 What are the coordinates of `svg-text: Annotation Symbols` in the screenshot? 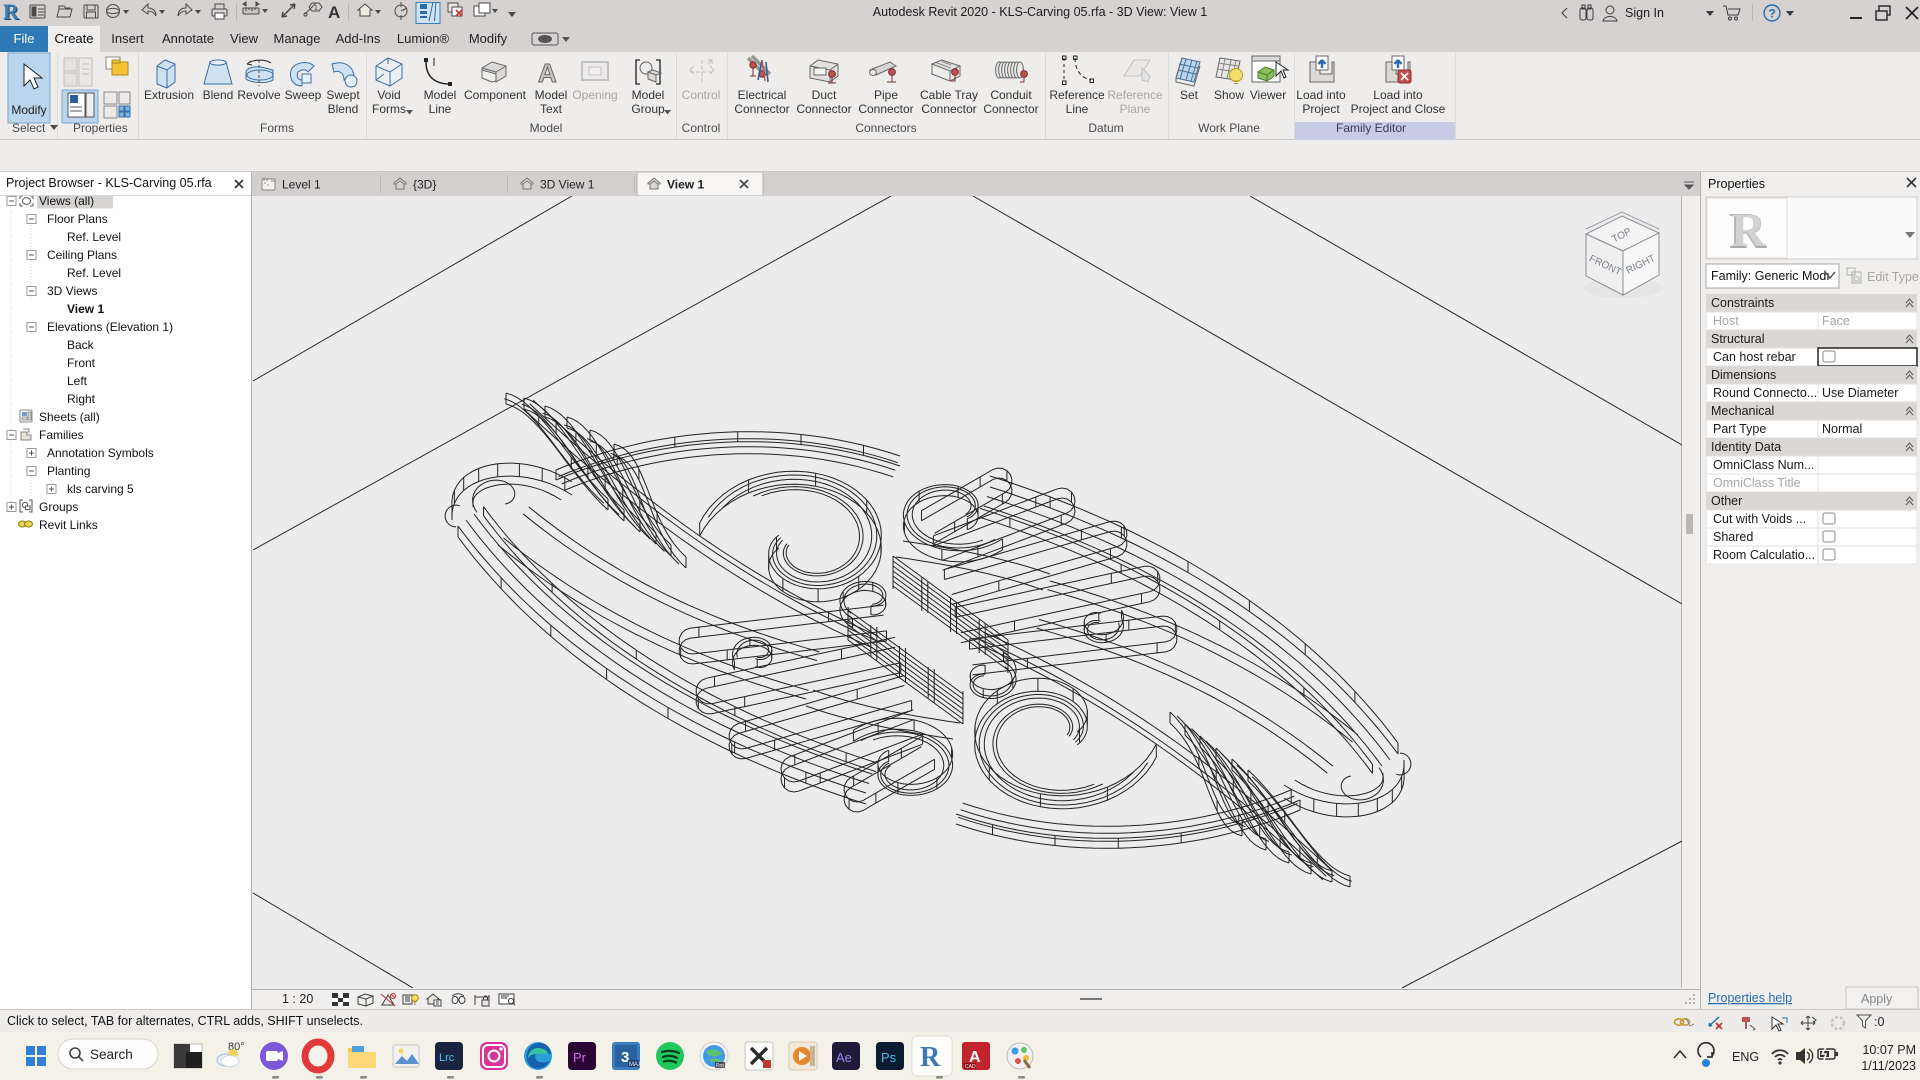 It's located at (100, 453).